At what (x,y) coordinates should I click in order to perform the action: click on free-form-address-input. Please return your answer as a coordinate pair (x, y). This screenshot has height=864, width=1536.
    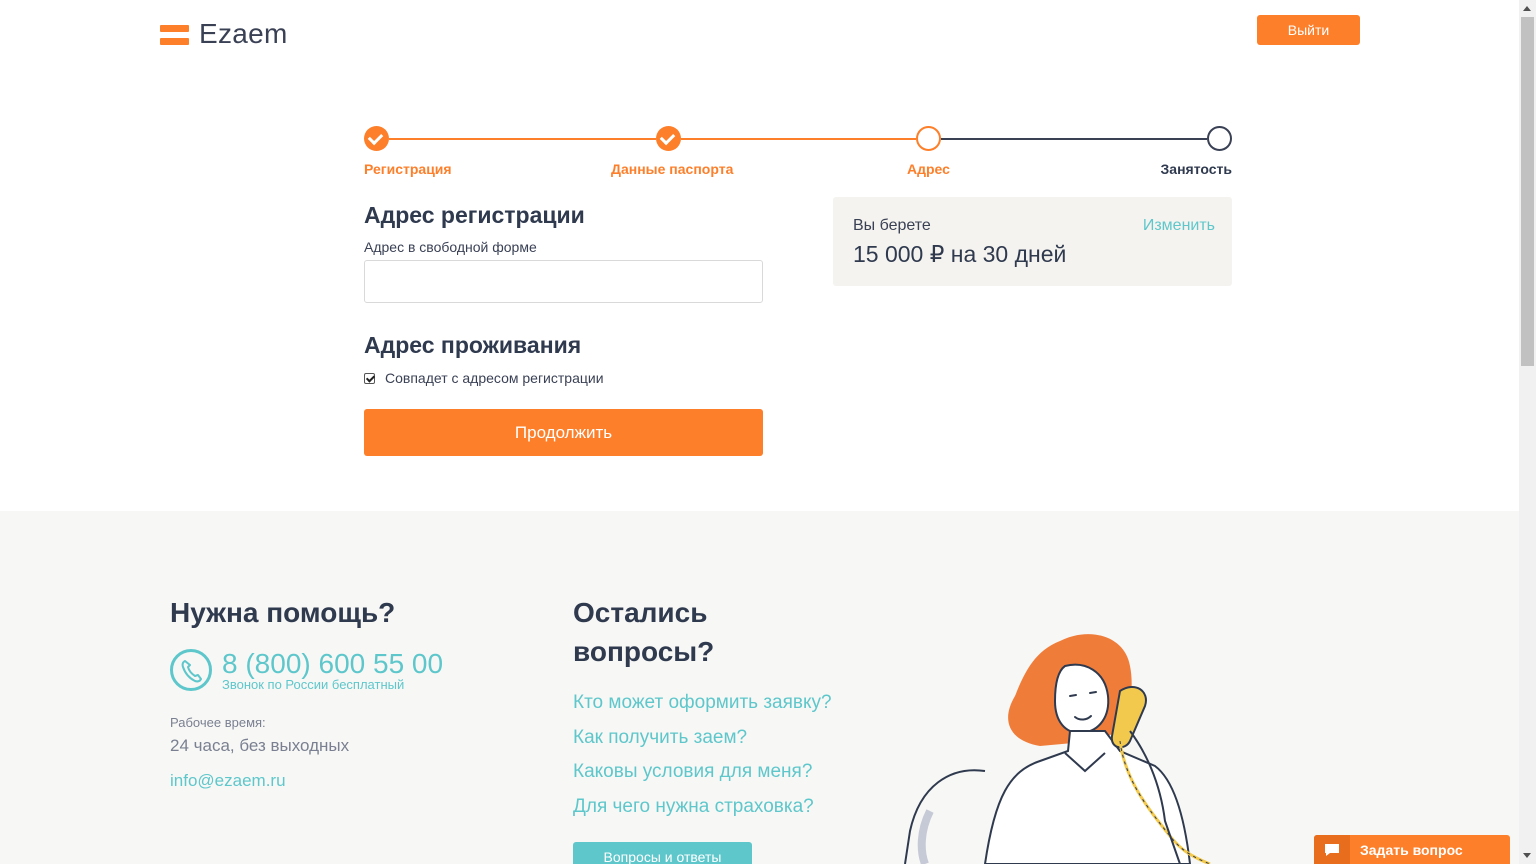
    Looking at the image, I should click on (563, 281).